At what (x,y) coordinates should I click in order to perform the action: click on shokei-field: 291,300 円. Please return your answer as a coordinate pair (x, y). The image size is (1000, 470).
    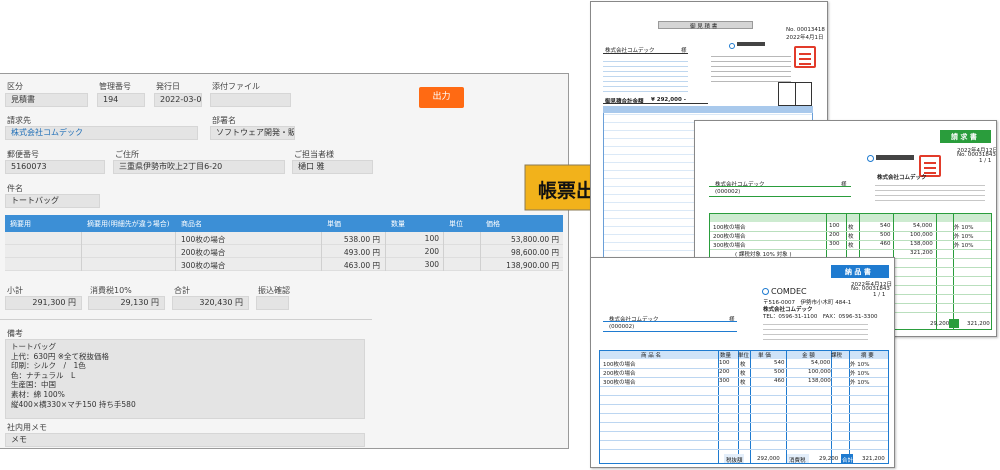
    Looking at the image, I should click on (43, 303).